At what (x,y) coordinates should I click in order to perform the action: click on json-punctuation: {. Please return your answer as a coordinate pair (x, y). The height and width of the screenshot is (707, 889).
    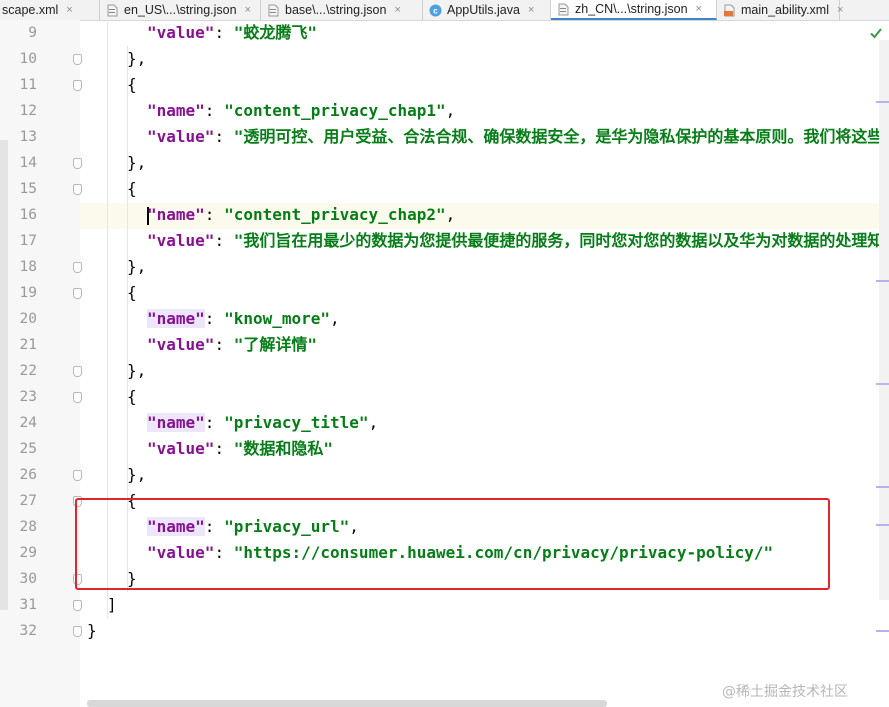
    Looking at the image, I should click on (132, 188).